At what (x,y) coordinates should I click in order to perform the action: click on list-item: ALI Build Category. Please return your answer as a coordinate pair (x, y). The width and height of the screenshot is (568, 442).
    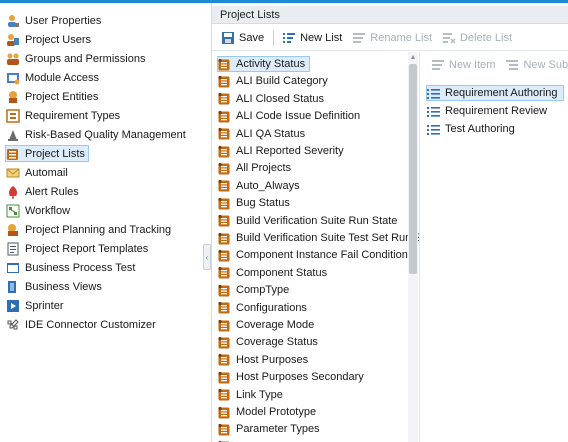
    Looking at the image, I should click on (275, 81).